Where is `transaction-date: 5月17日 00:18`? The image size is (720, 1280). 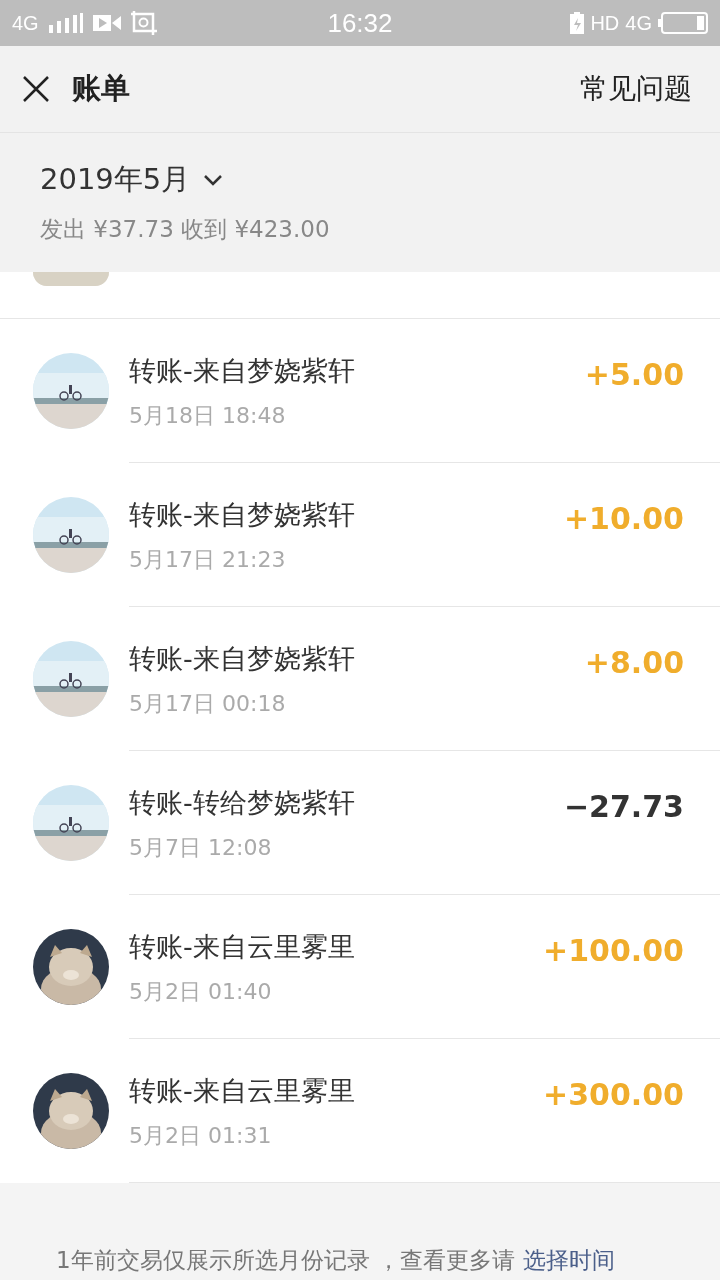 transaction-date: 5月17日 00:18 is located at coordinates (208, 704).